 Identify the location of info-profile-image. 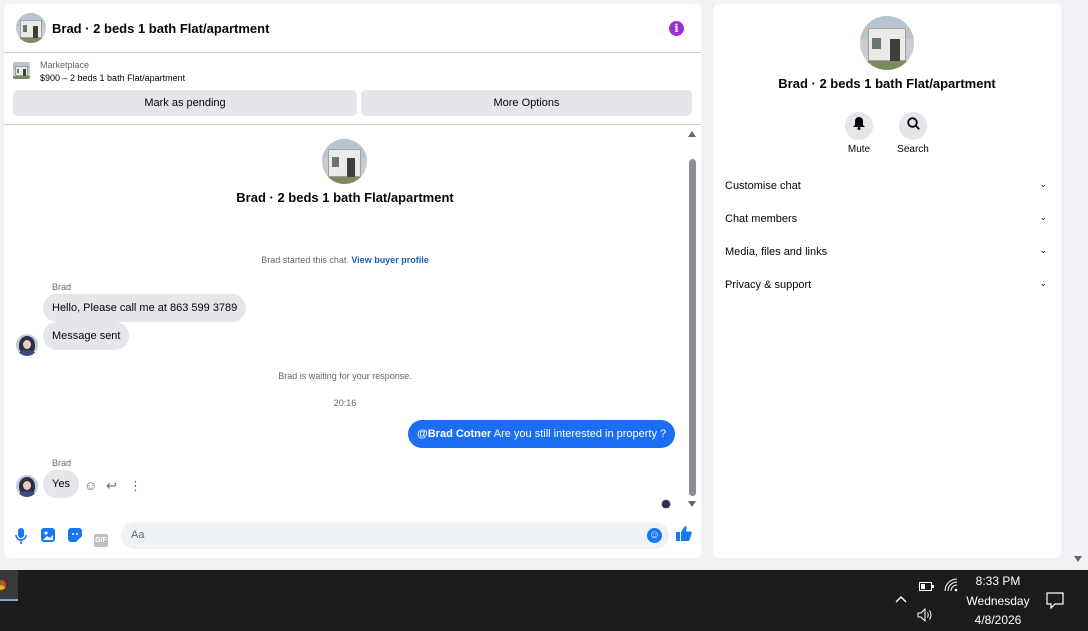
(887, 43).